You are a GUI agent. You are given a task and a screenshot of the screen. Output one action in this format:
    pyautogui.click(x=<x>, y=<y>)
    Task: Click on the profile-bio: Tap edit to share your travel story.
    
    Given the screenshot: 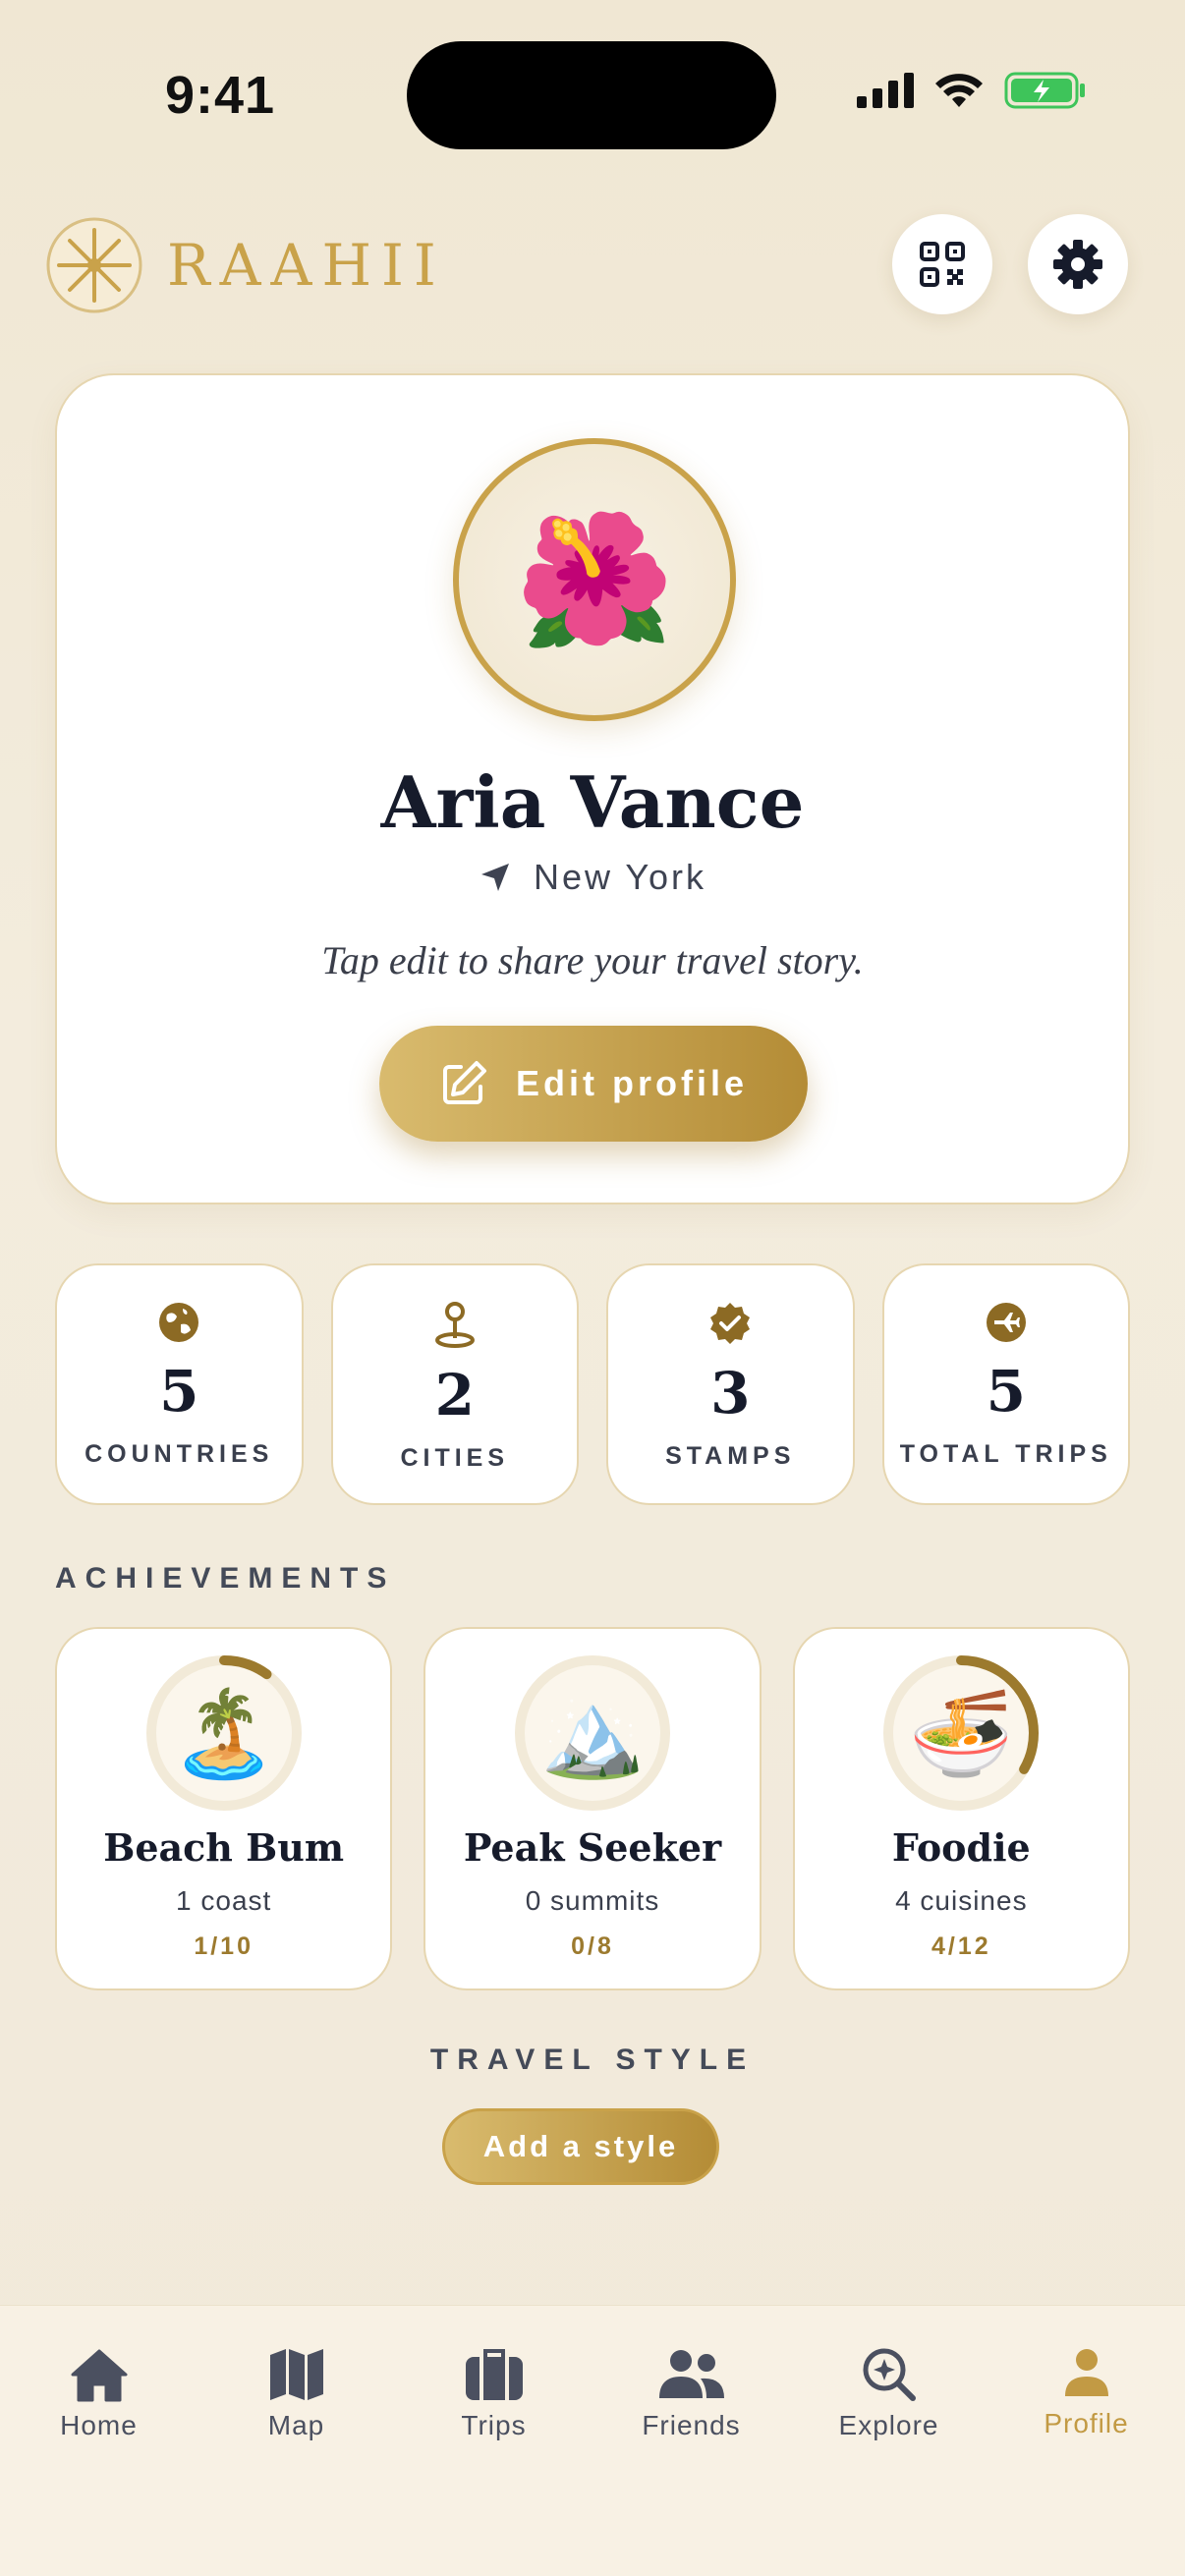 What is the action you would take?
    pyautogui.click(x=592, y=960)
    